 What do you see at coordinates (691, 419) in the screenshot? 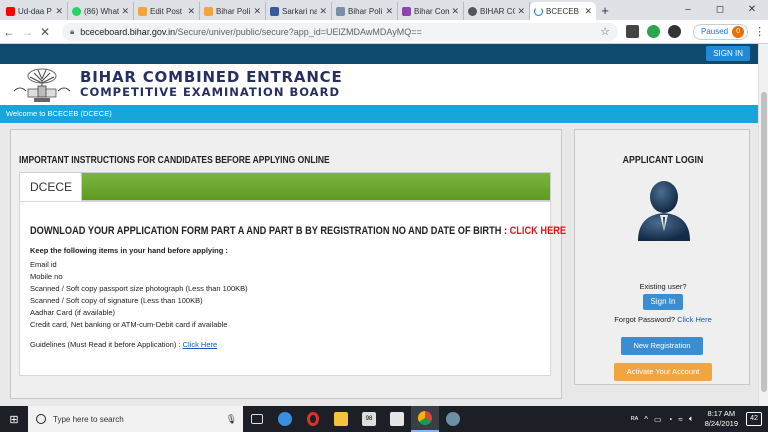
I see `volume-icon: 🔈︎` at bounding box center [691, 419].